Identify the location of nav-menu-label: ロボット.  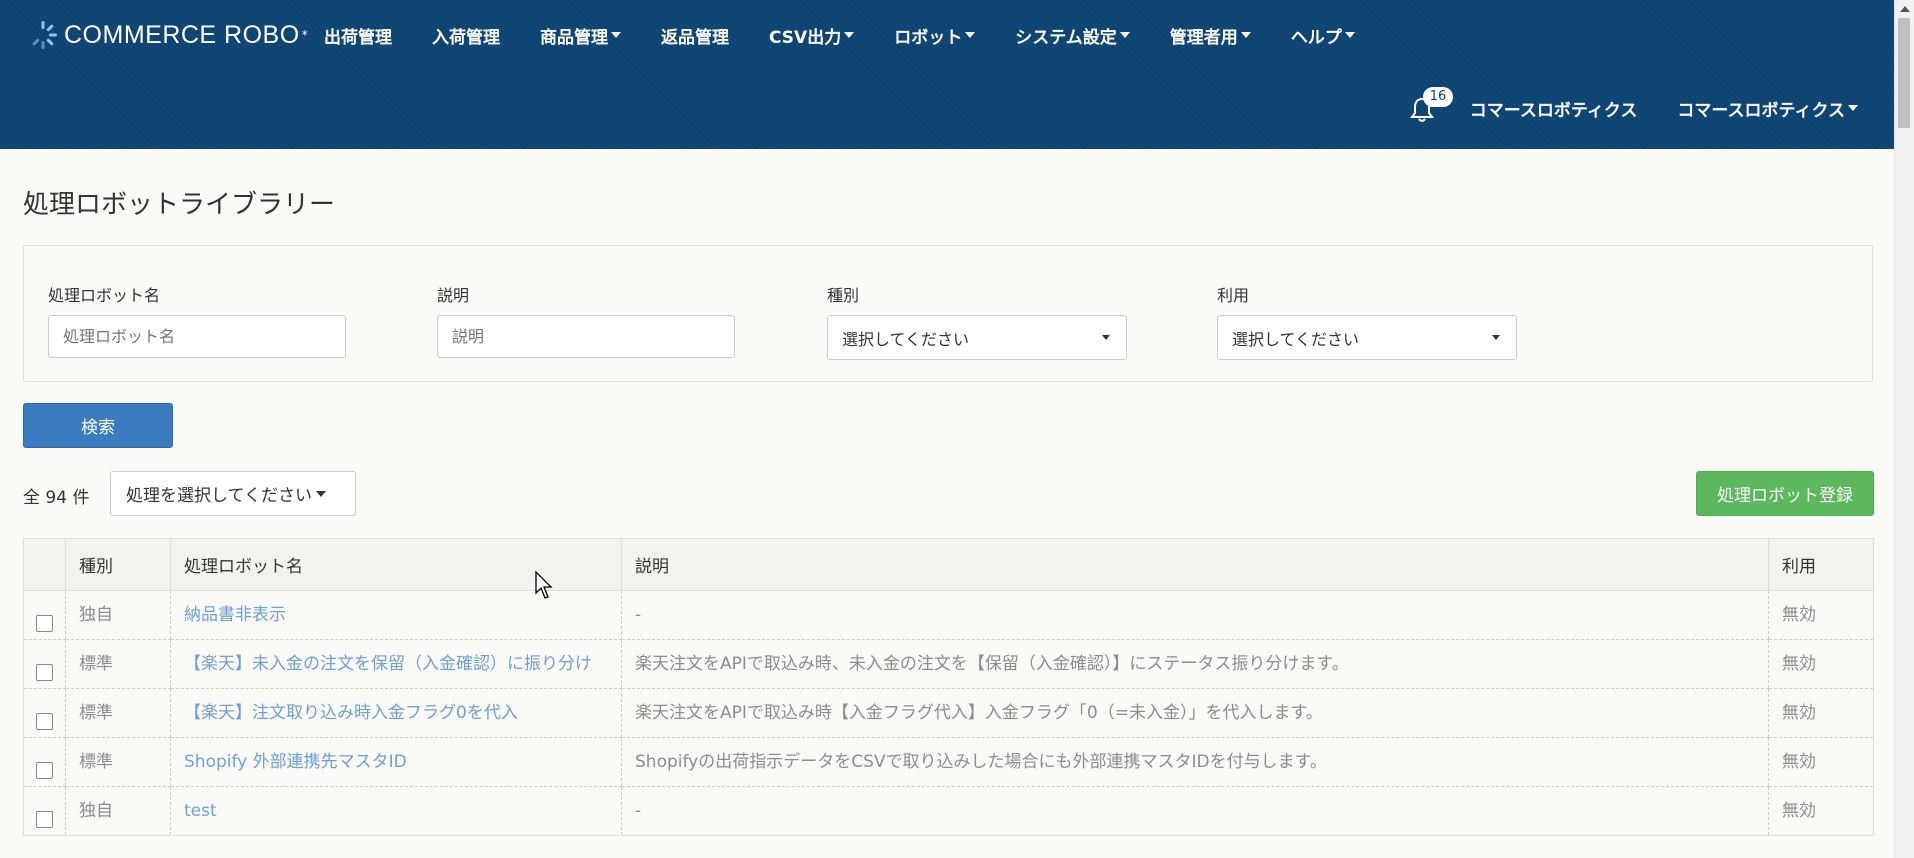
(928, 37).